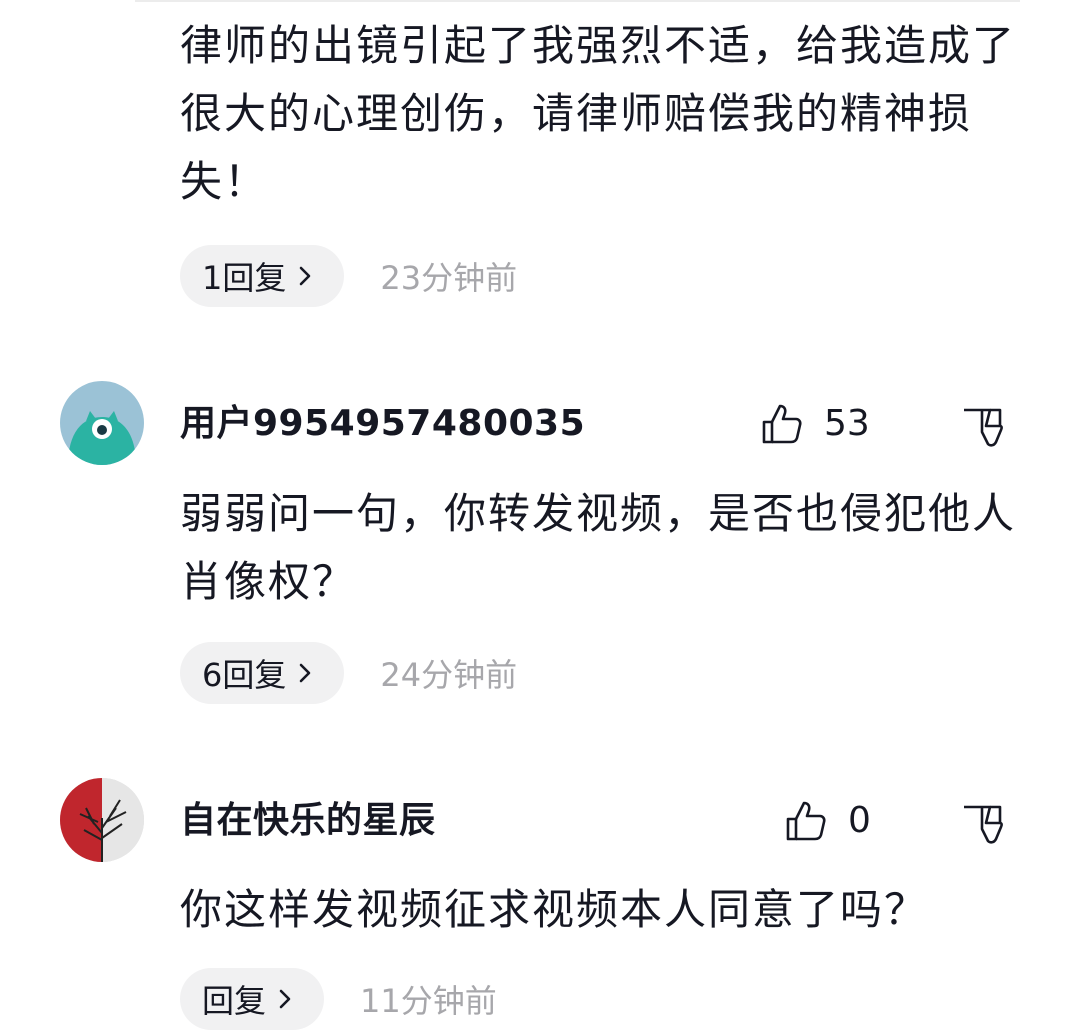 The image size is (1082, 1030). I want to click on timestamp: 24分钟前, so click(449, 675).